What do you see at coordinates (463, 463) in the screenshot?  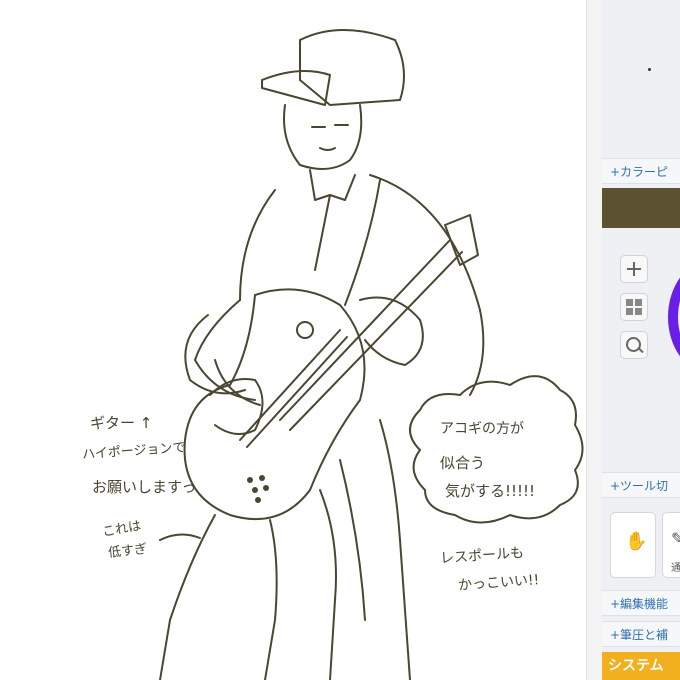 I see `annotation-acoustic-2: 似合う` at bounding box center [463, 463].